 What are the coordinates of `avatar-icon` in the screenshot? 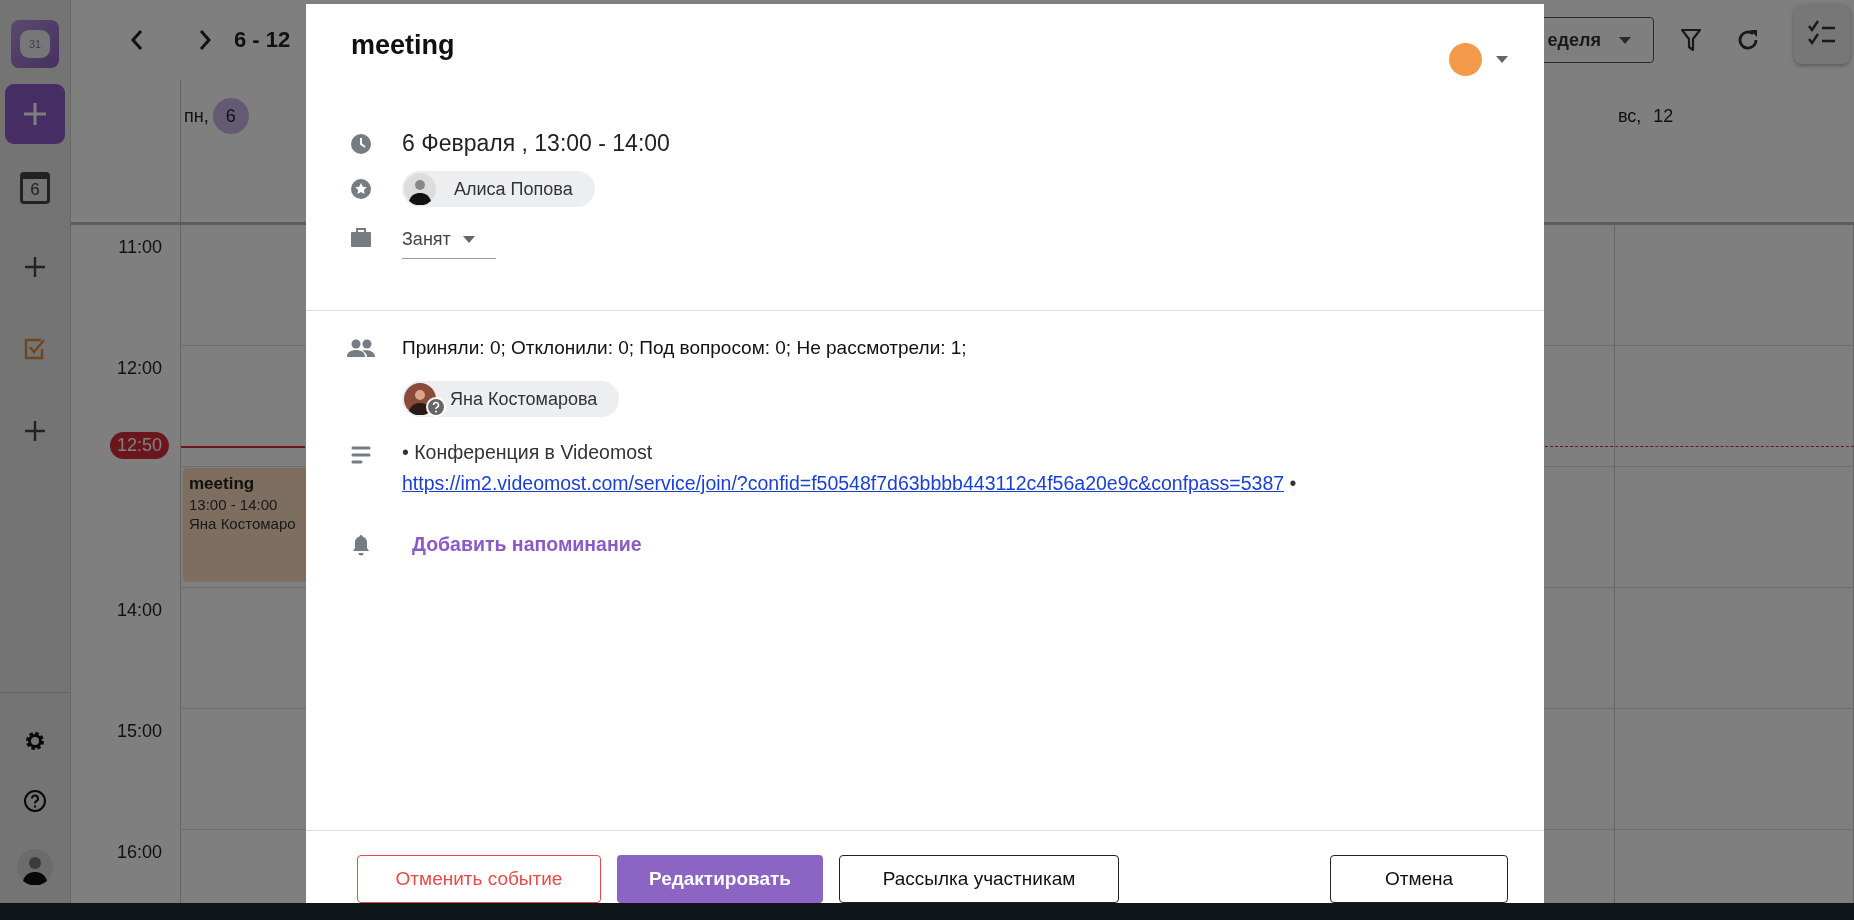 It's located at (420, 189).